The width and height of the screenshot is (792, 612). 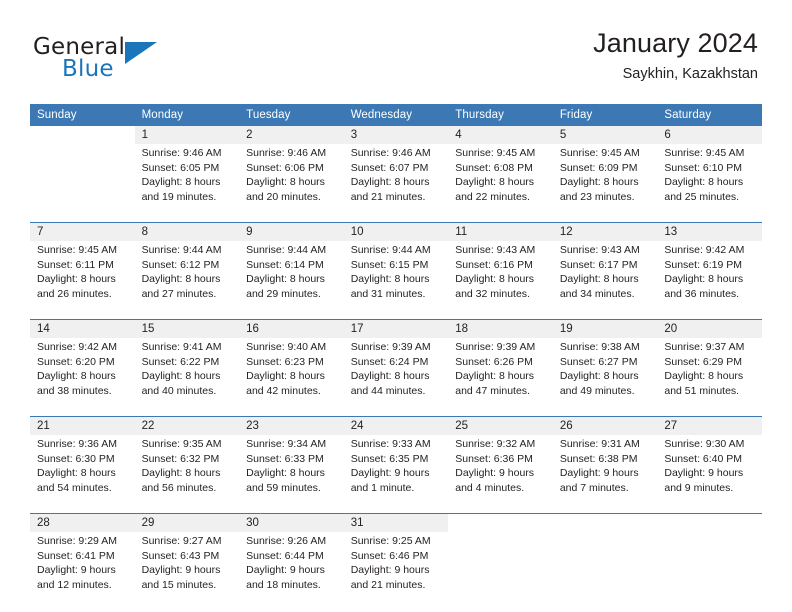 What do you see at coordinates (187, 328) in the screenshot?
I see `day-number-cell: 15` at bounding box center [187, 328].